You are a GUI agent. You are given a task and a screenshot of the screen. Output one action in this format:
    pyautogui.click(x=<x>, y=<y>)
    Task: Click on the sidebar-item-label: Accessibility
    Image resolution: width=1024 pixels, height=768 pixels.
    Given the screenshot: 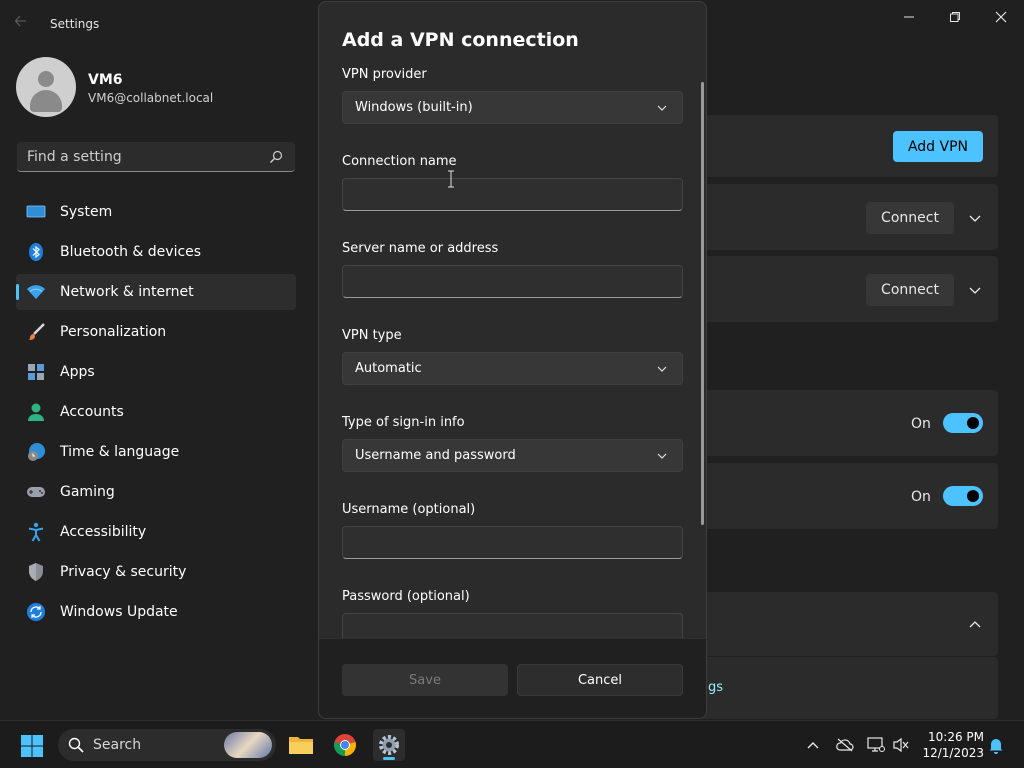 What is the action you would take?
    pyautogui.click(x=103, y=532)
    